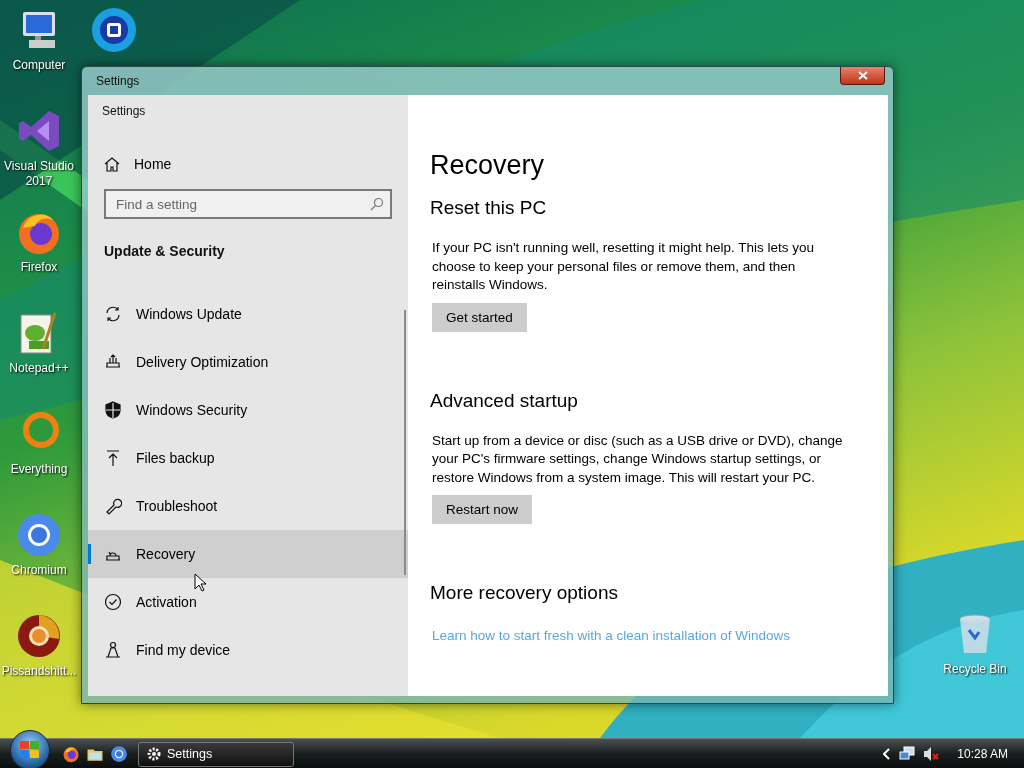 The height and width of the screenshot is (768, 1024). What do you see at coordinates (248, 362) in the screenshot?
I see `nav-item: Delivery Optimization` at bounding box center [248, 362].